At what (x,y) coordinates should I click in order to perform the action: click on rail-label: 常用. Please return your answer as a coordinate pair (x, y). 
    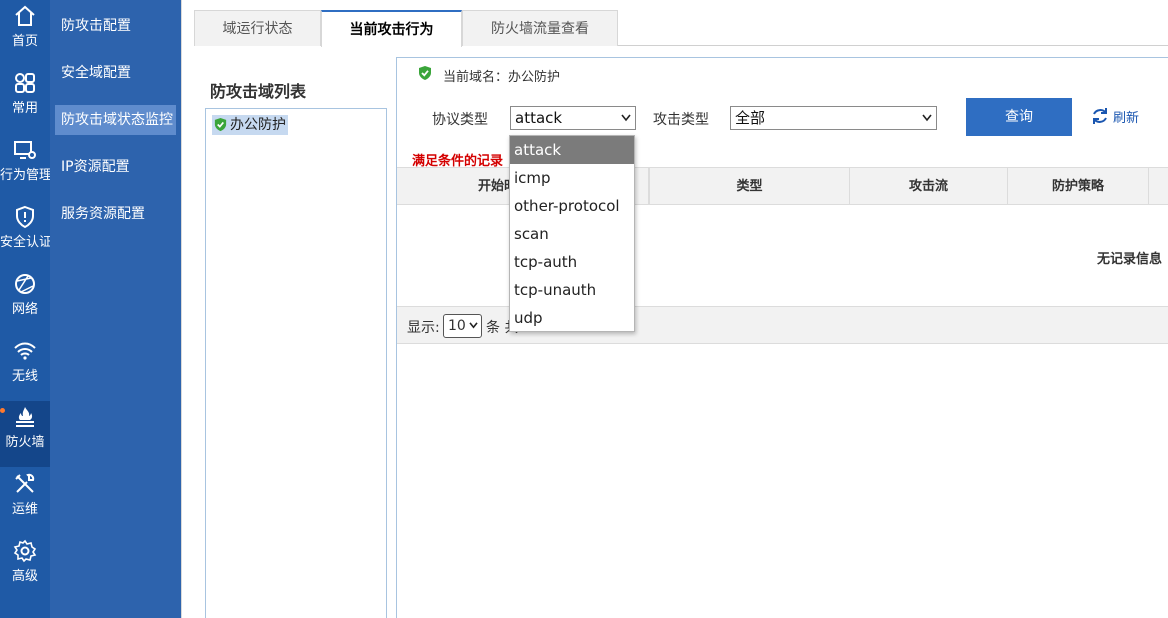
    Looking at the image, I should click on (24, 108).